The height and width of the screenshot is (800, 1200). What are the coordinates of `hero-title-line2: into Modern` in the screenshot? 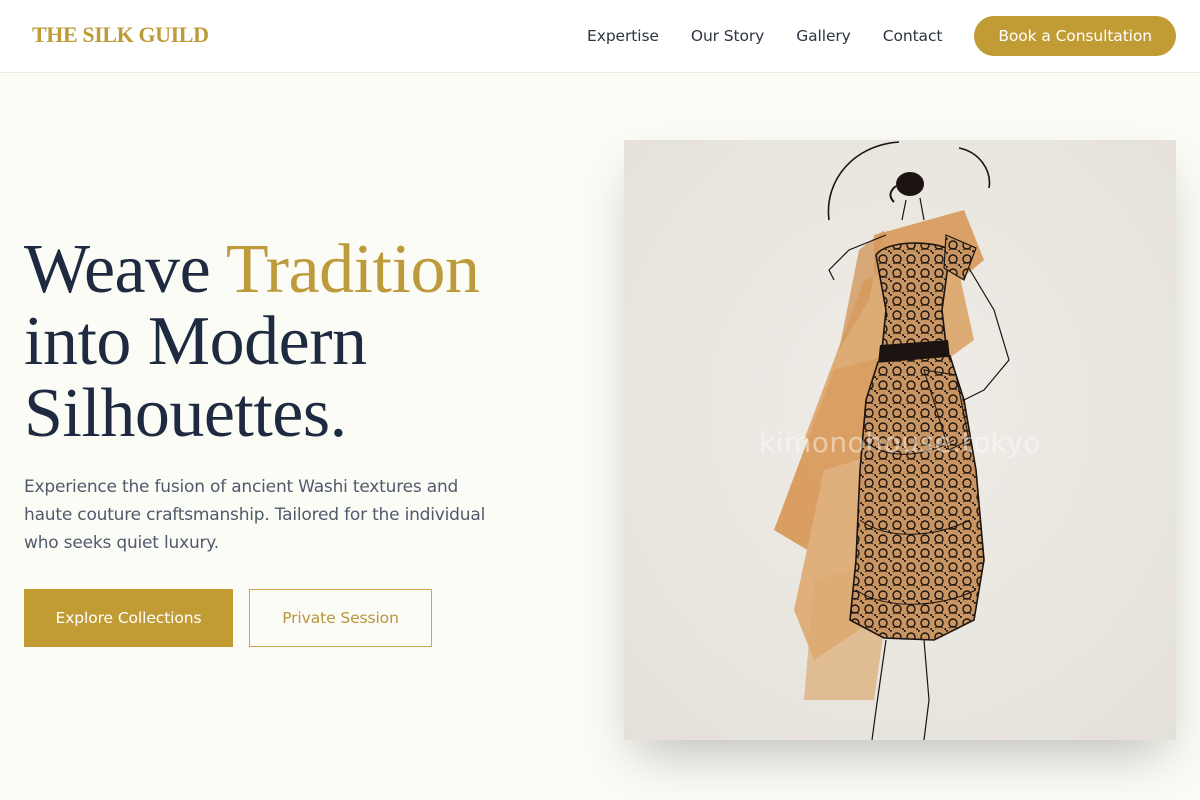 It's located at (195, 341).